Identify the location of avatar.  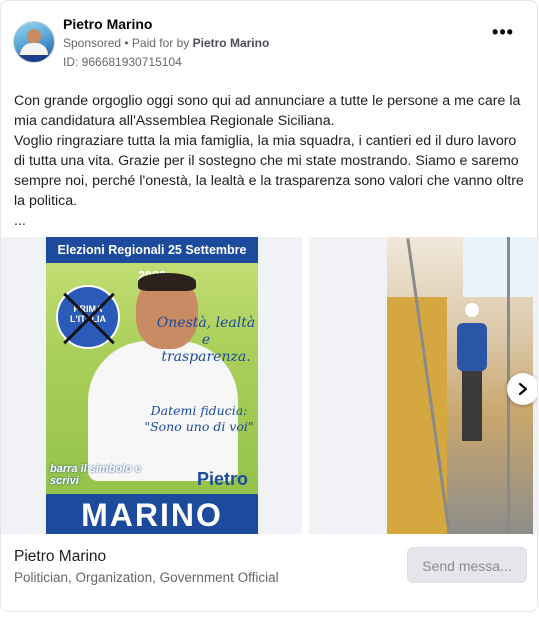
(34, 42).